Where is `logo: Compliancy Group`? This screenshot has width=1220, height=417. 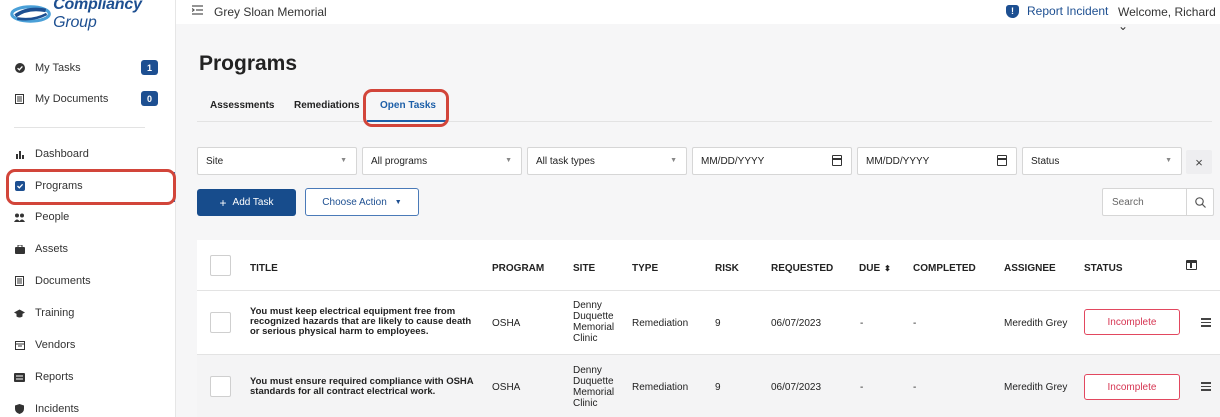 logo: Compliancy Group is located at coordinates (92, 15).